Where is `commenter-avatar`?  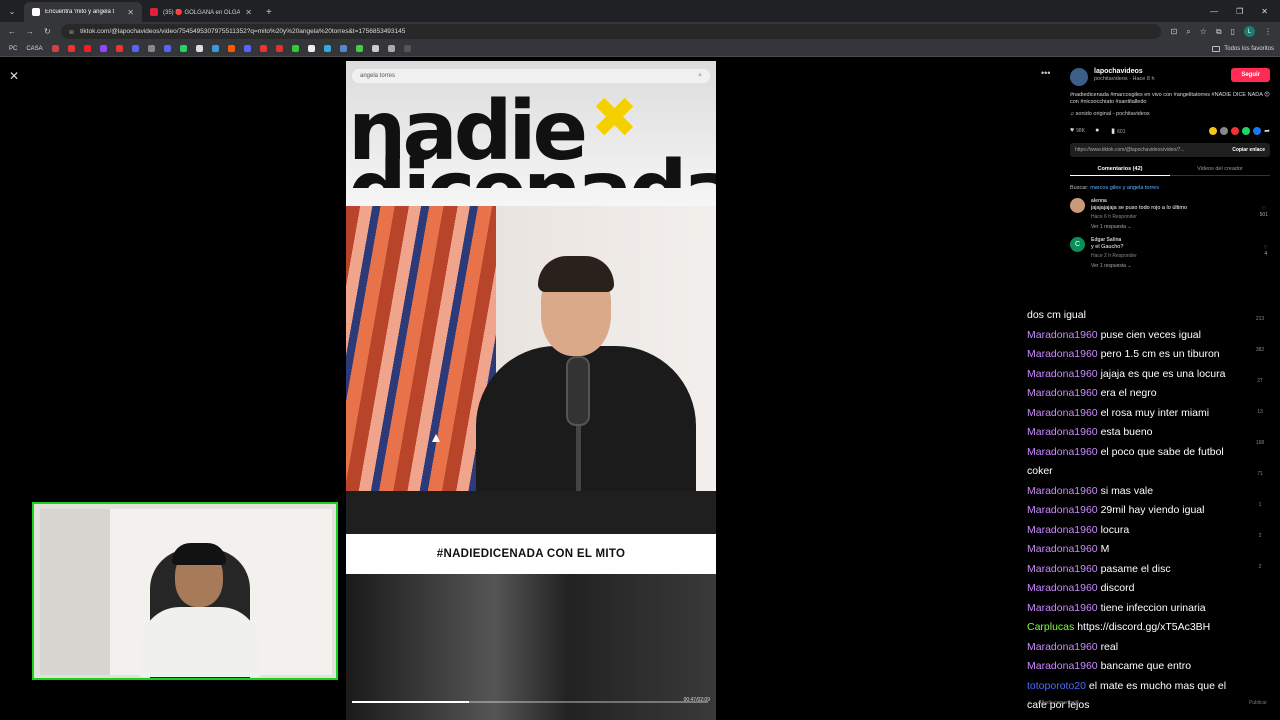
commenter-avatar is located at coordinates (1077, 205).